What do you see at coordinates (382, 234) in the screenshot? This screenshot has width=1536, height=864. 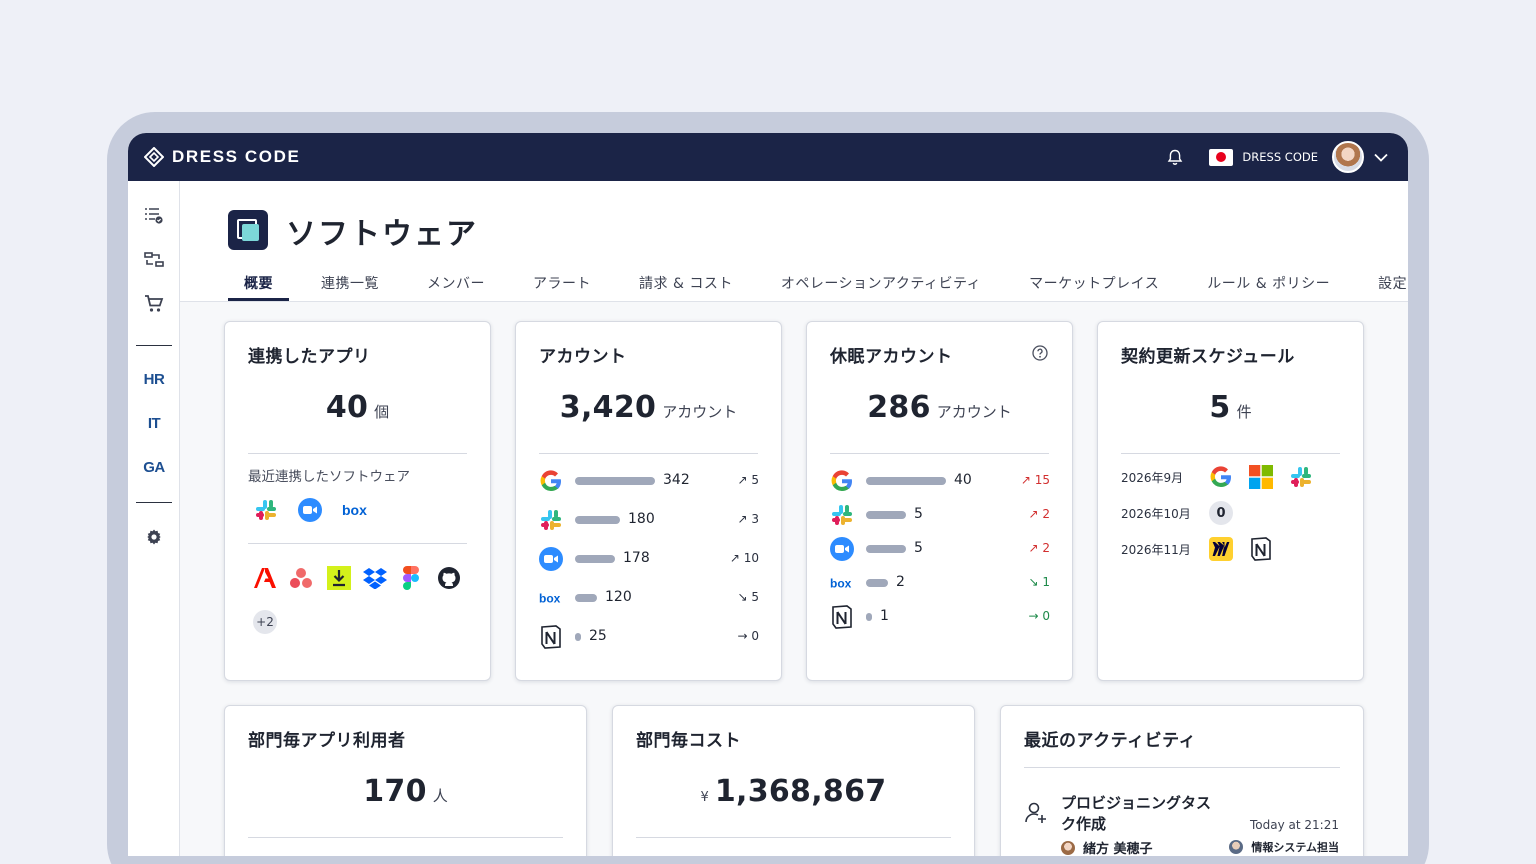 I see `page-title: ソフトウェア` at bounding box center [382, 234].